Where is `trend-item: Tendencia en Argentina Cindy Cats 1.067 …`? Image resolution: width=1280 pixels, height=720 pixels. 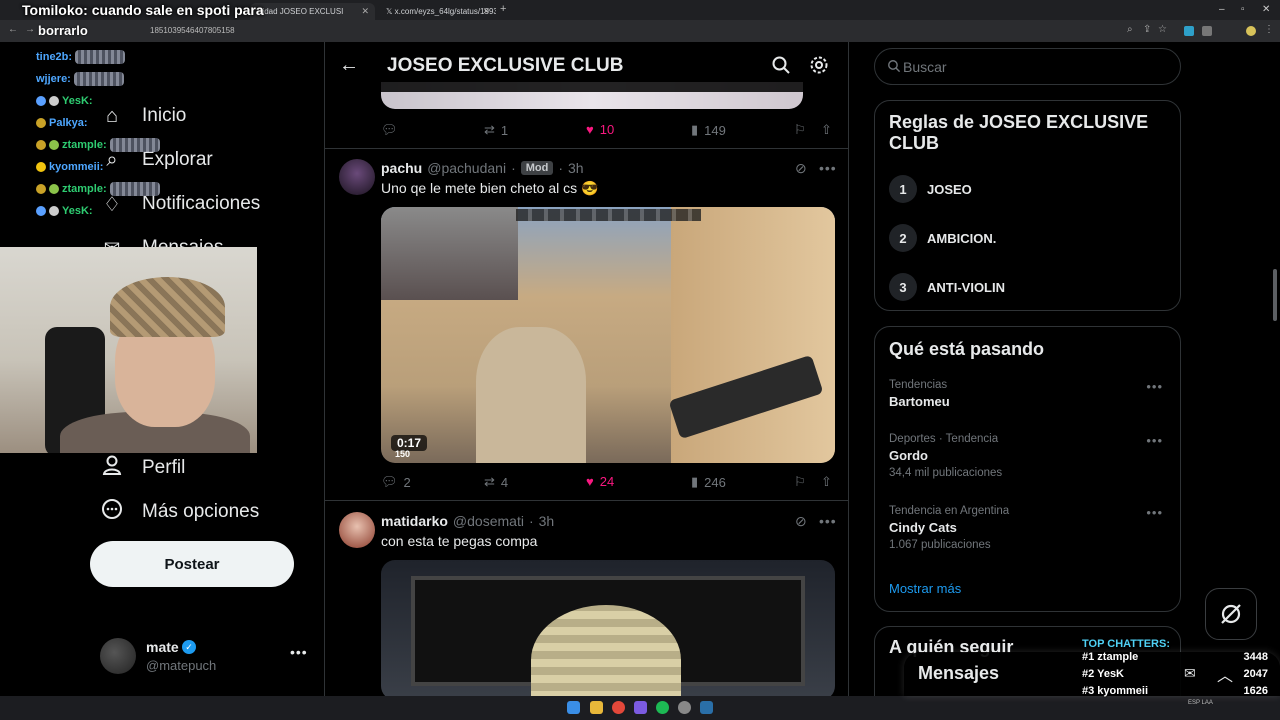
trend-item: Tendencia en Argentina Cindy Cats 1.067 … is located at coordinates (1029, 530).